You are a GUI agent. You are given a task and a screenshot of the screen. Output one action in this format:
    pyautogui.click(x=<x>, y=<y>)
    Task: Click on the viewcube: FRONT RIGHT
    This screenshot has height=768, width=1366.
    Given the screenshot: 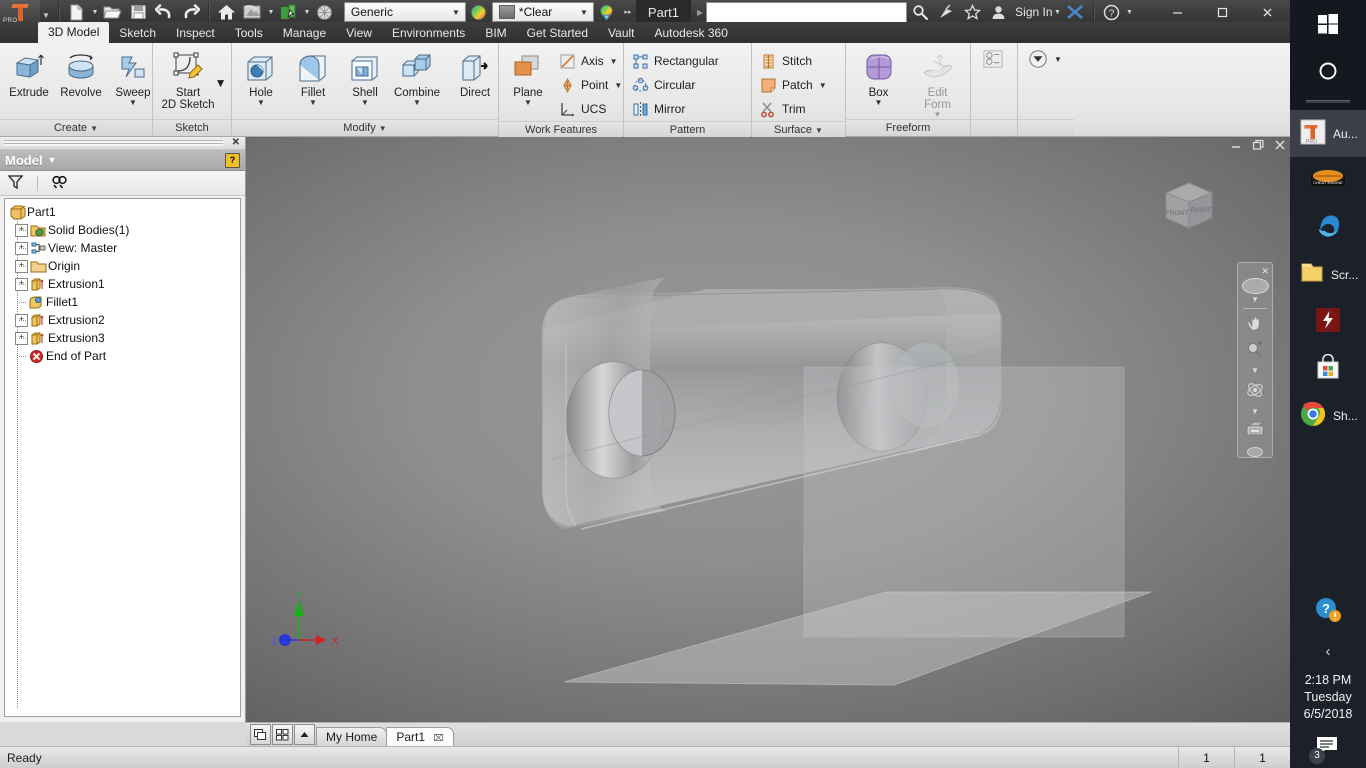 What is the action you would take?
    pyautogui.click(x=1189, y=206)
    